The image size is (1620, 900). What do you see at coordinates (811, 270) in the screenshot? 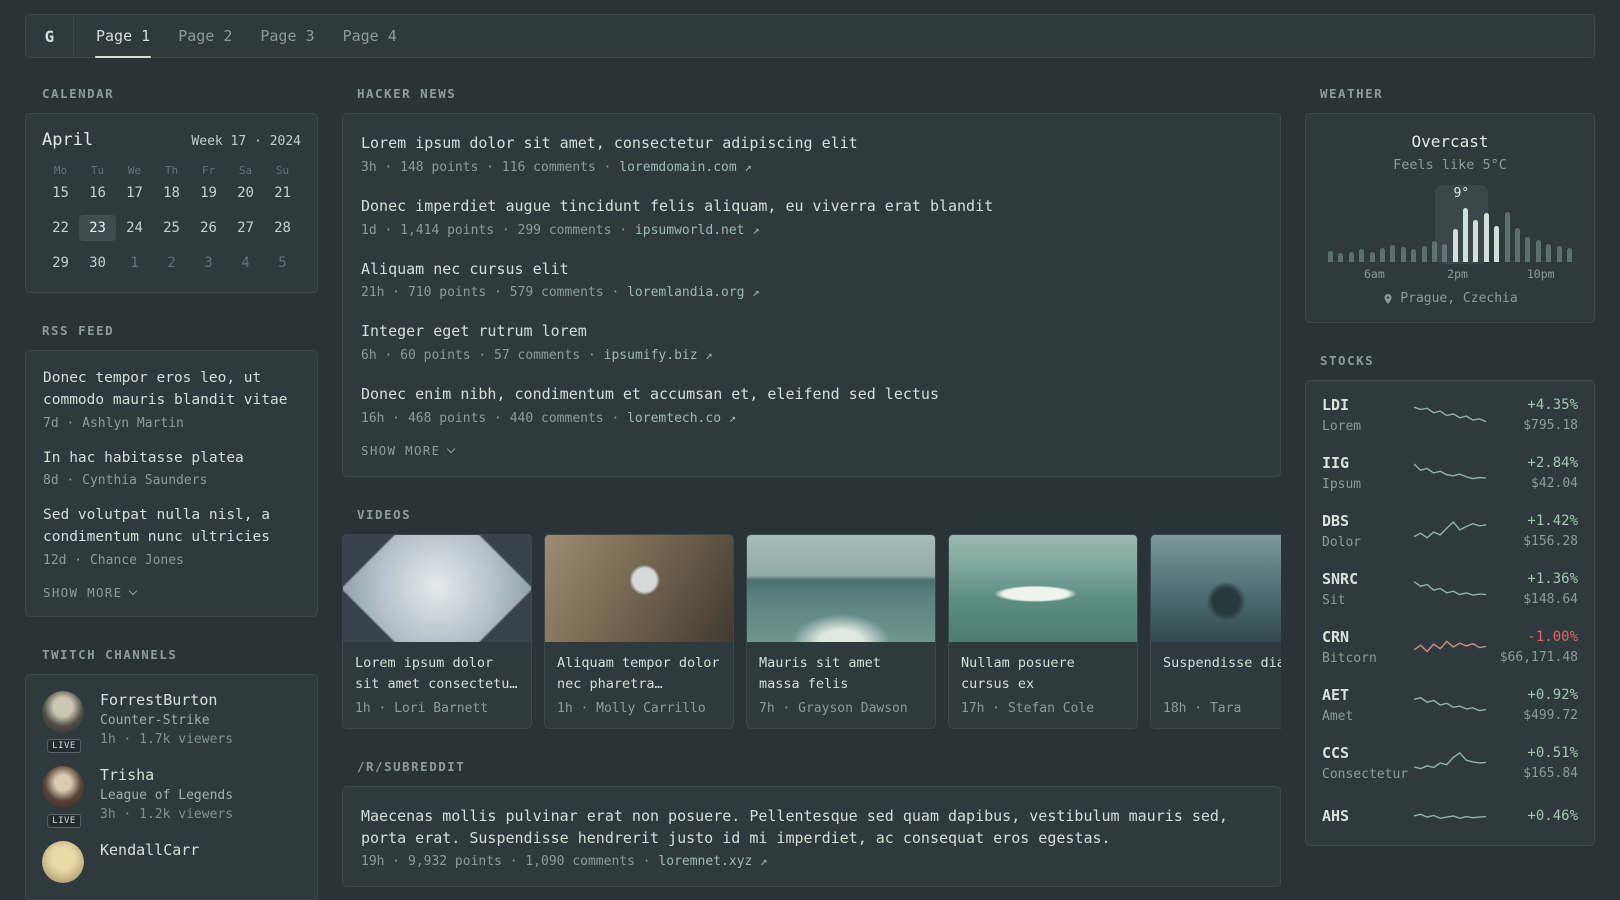
I see `hackernews-item-title: Aliquam nec cursus elit` at bounding box center [811, 270].